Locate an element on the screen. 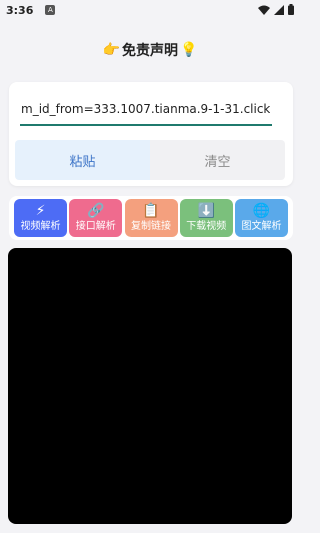 The height and width of the screenshot is (533, 320). clear-button: 清空 is located at coordinates (217, 160).